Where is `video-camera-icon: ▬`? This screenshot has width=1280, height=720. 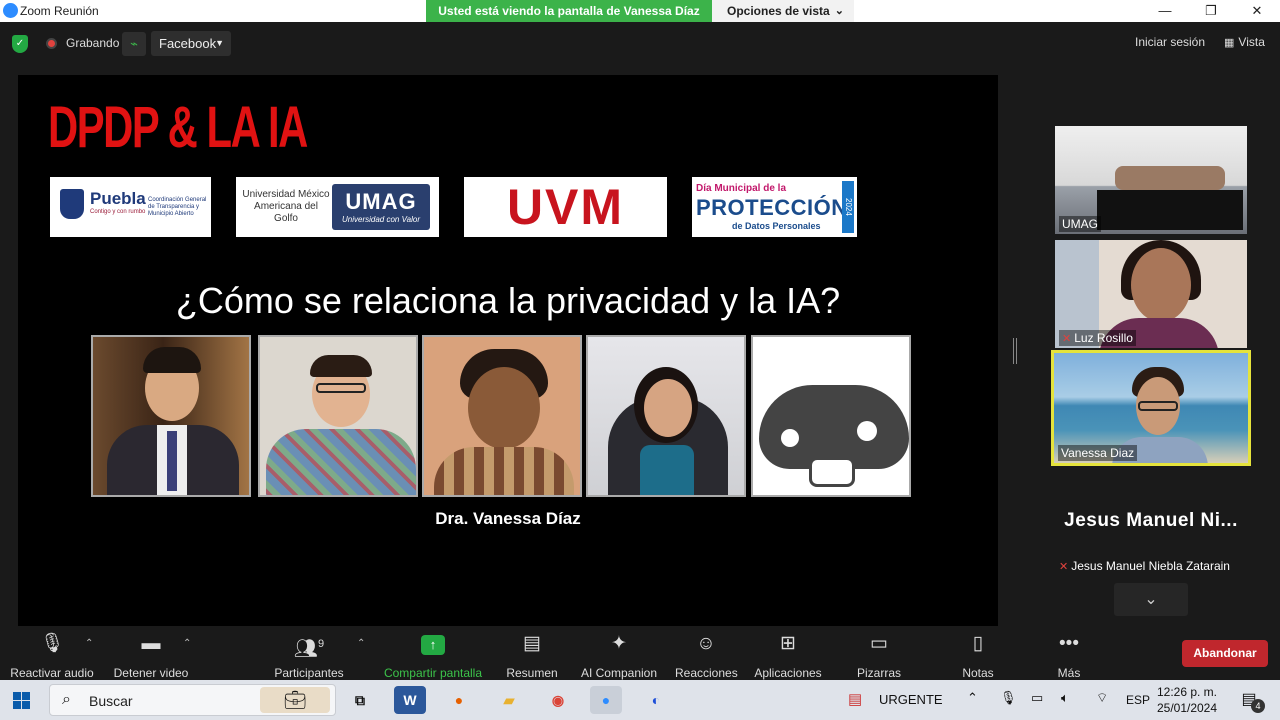
video-camera-icon: ▬ is located at coordinates (151, 643).